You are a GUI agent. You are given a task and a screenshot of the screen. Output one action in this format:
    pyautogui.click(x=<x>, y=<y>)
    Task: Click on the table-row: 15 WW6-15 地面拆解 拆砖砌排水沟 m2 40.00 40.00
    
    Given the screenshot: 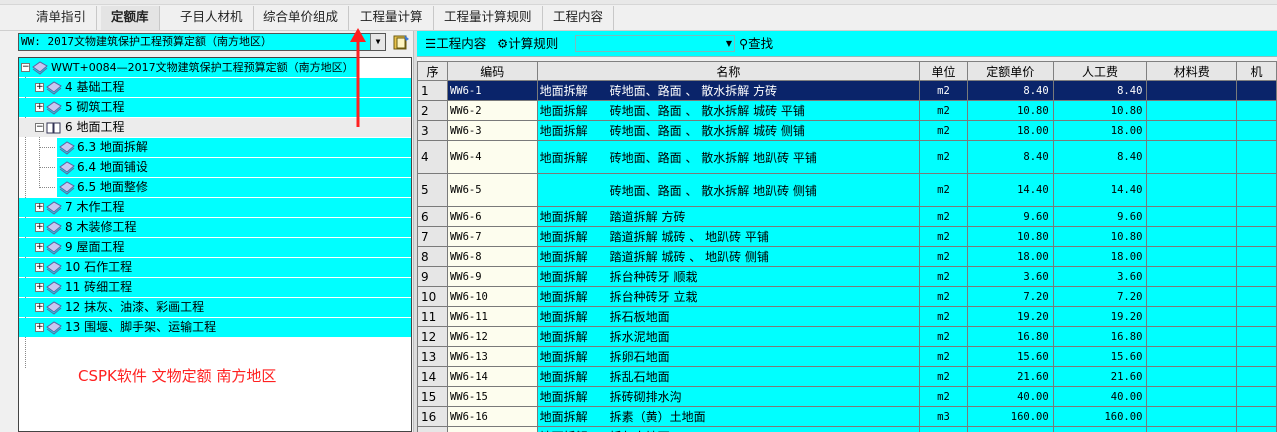 What is the action you would take?
    pyautogui.click(x=847, y=396)
    